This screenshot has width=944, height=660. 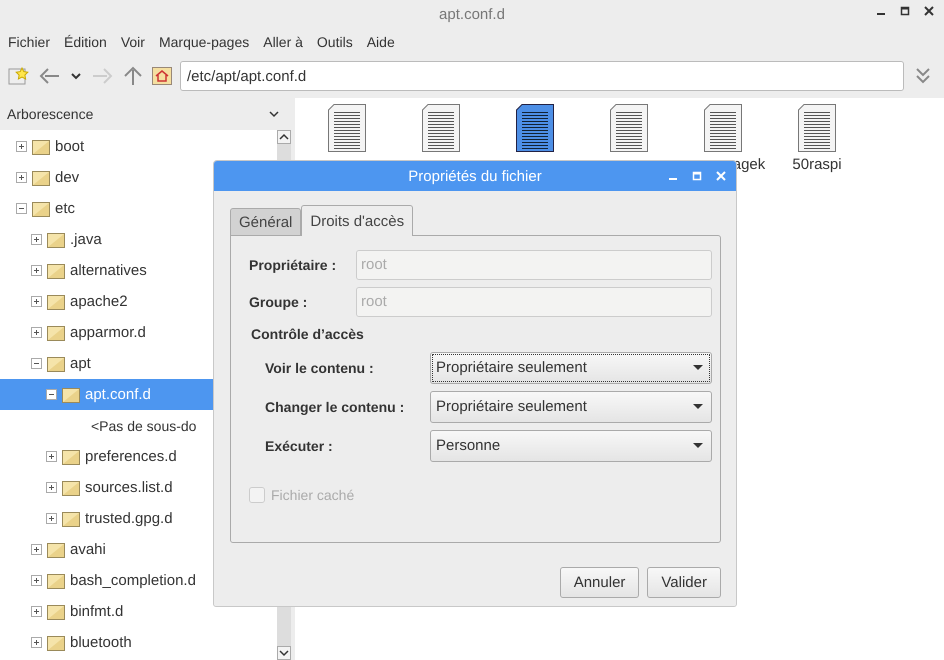 I want to click on section-title: Contrôle d’accès, so click(x=308, y=334).